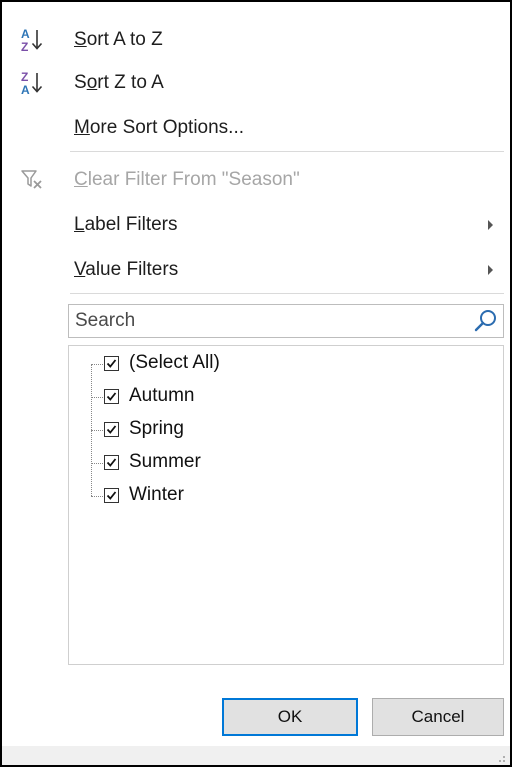 This screenshot has height=767, width=512. What do you see at coordinates (500, 756) in the screenshot?
I see `resize-grip-icon` at bounding box center [500, 756].